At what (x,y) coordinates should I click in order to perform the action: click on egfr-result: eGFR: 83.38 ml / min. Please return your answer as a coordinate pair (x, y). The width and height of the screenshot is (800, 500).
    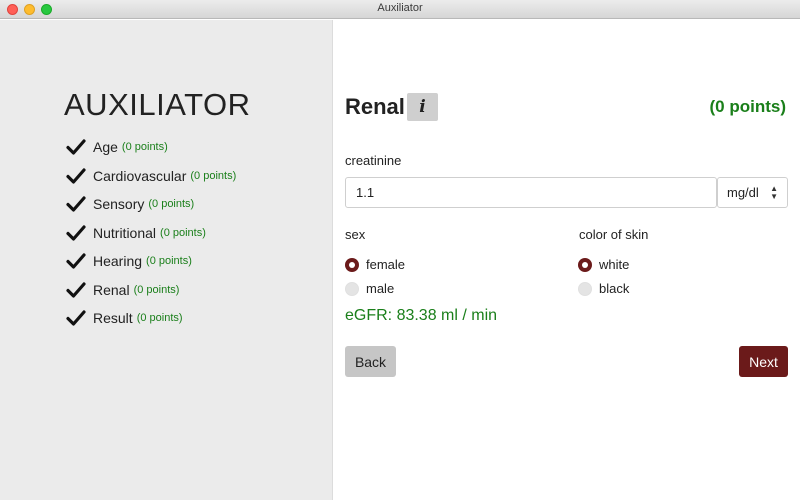
    Looking at the image, I should click on (421, 315).